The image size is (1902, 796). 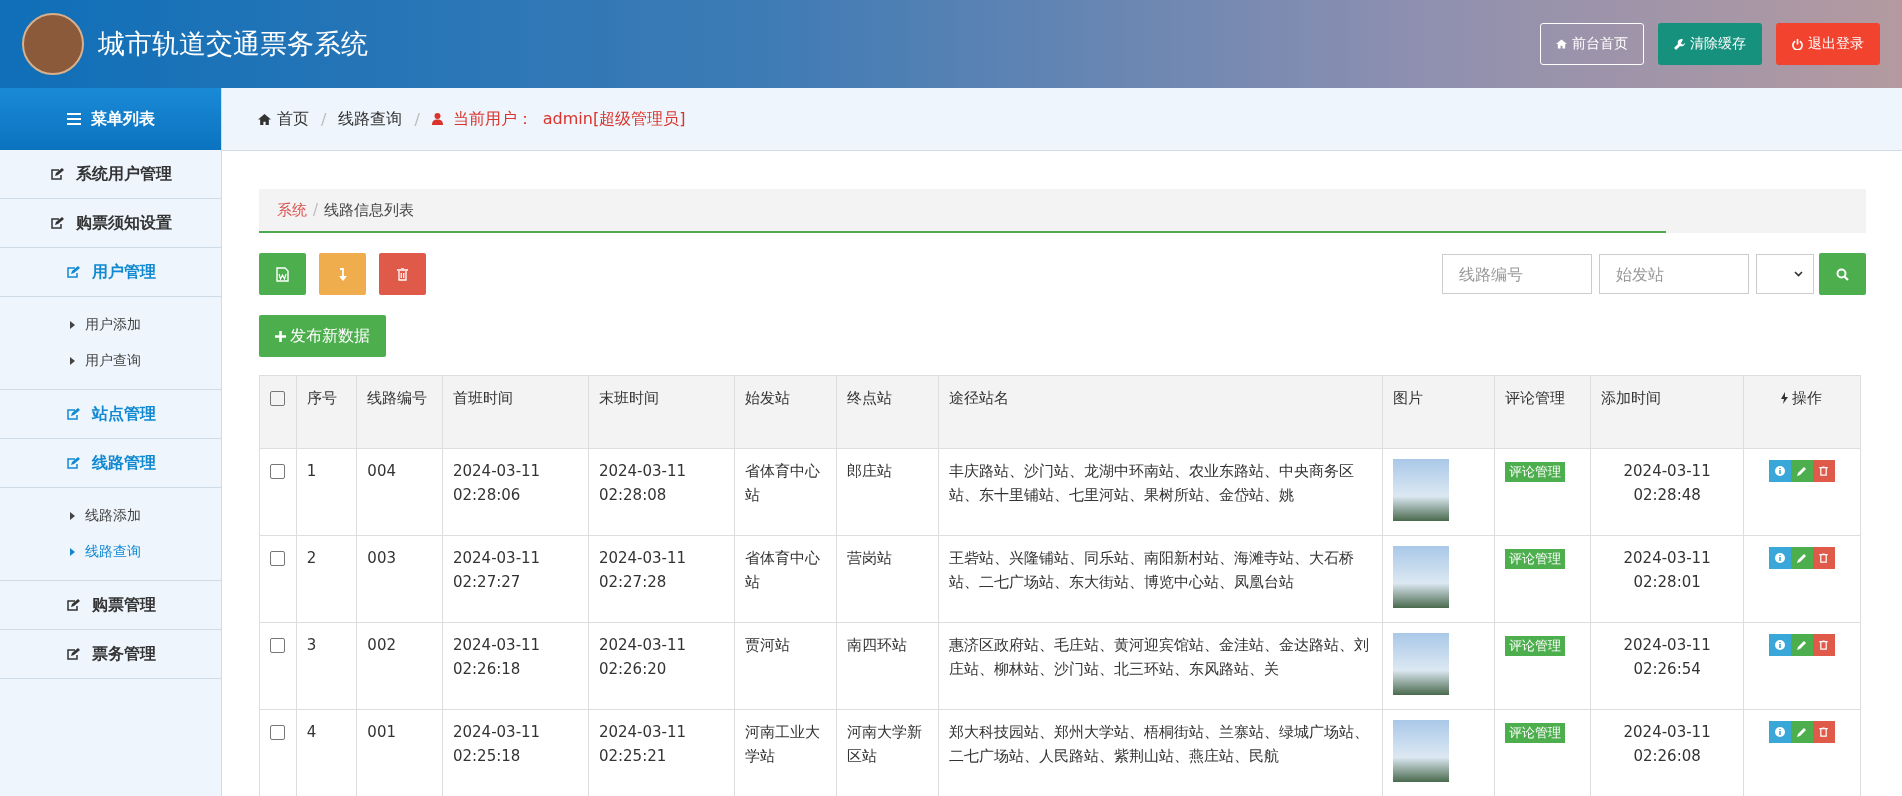 What do you see at coordinates (1674, 274) in the screenshot?
I see `search-field: 始发站` at bounding box center [1674, 274].